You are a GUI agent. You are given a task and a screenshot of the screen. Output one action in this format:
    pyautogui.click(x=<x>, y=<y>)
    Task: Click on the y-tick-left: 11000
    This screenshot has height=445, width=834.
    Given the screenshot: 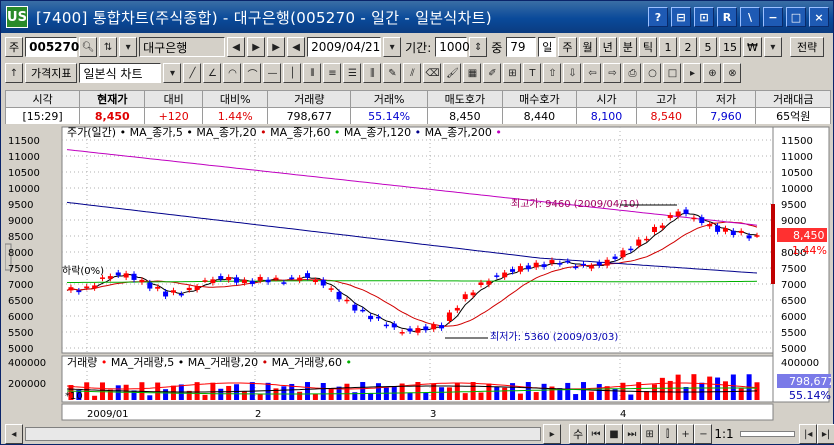 What is the action you would take?
    pyautogui.click(x=24, y=157)
    